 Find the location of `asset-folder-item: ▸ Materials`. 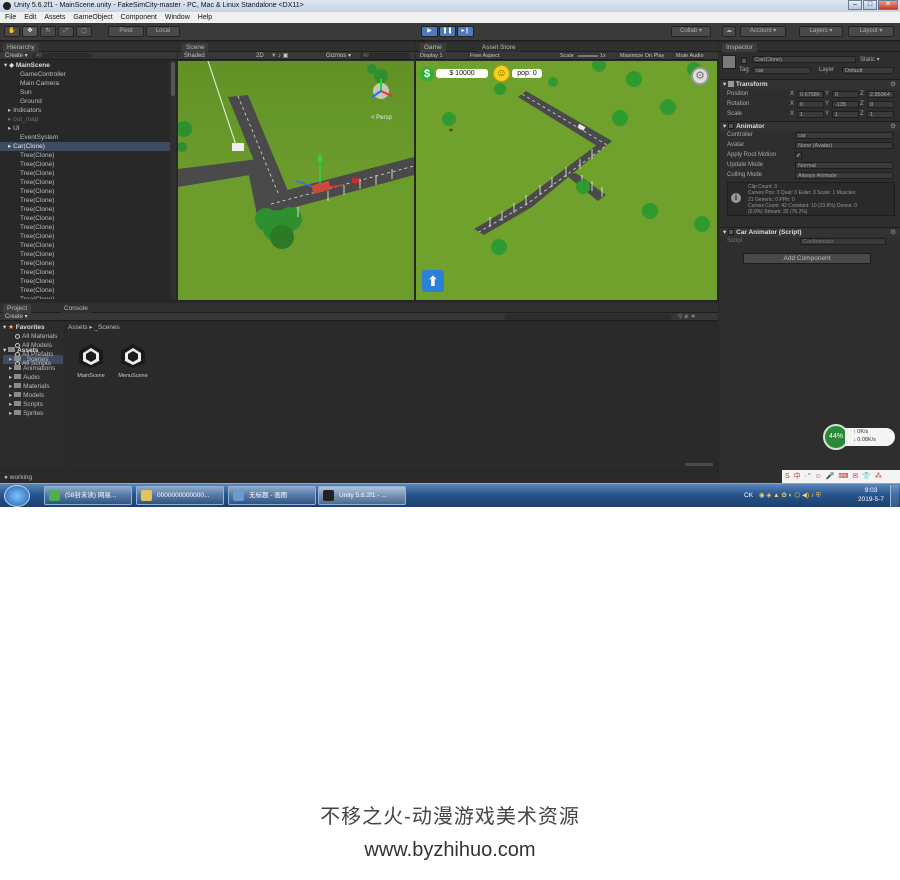

asset-folder-item: ▸ Materials is located at coordinates (33, 386).